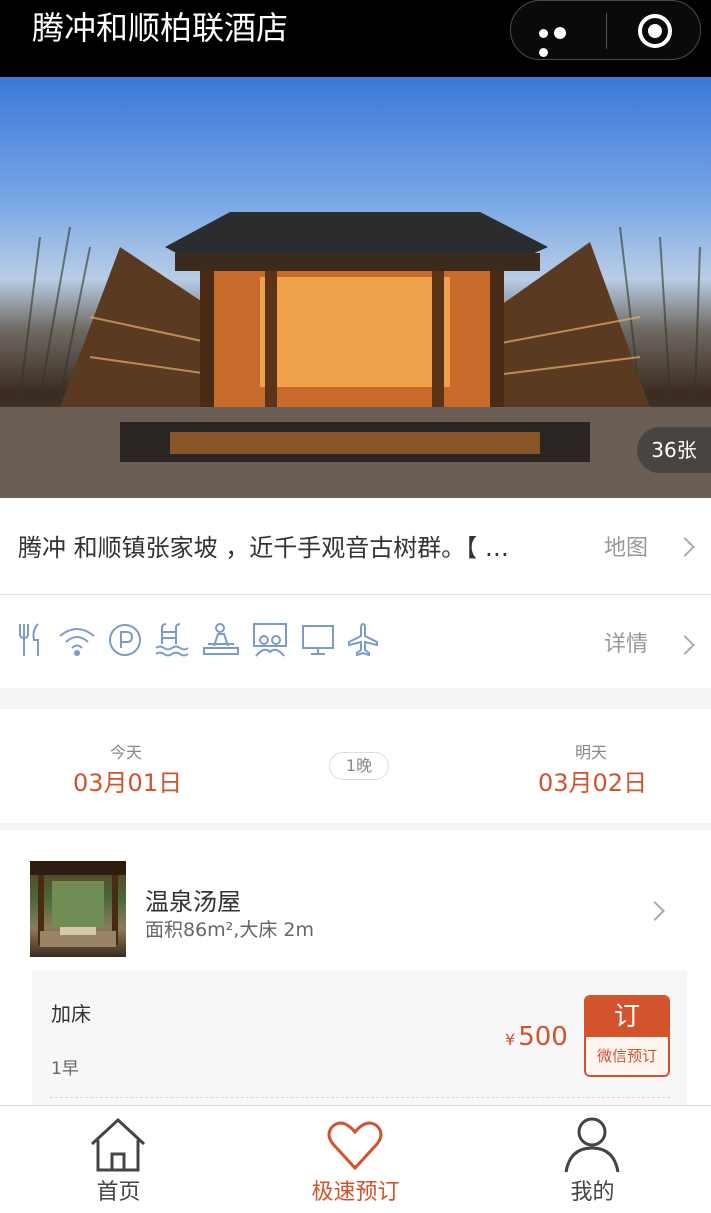  What do you see at coordinates (561, 40) in the screenshot?
I see `more-menu-icon` at bounding box center [561, 40].